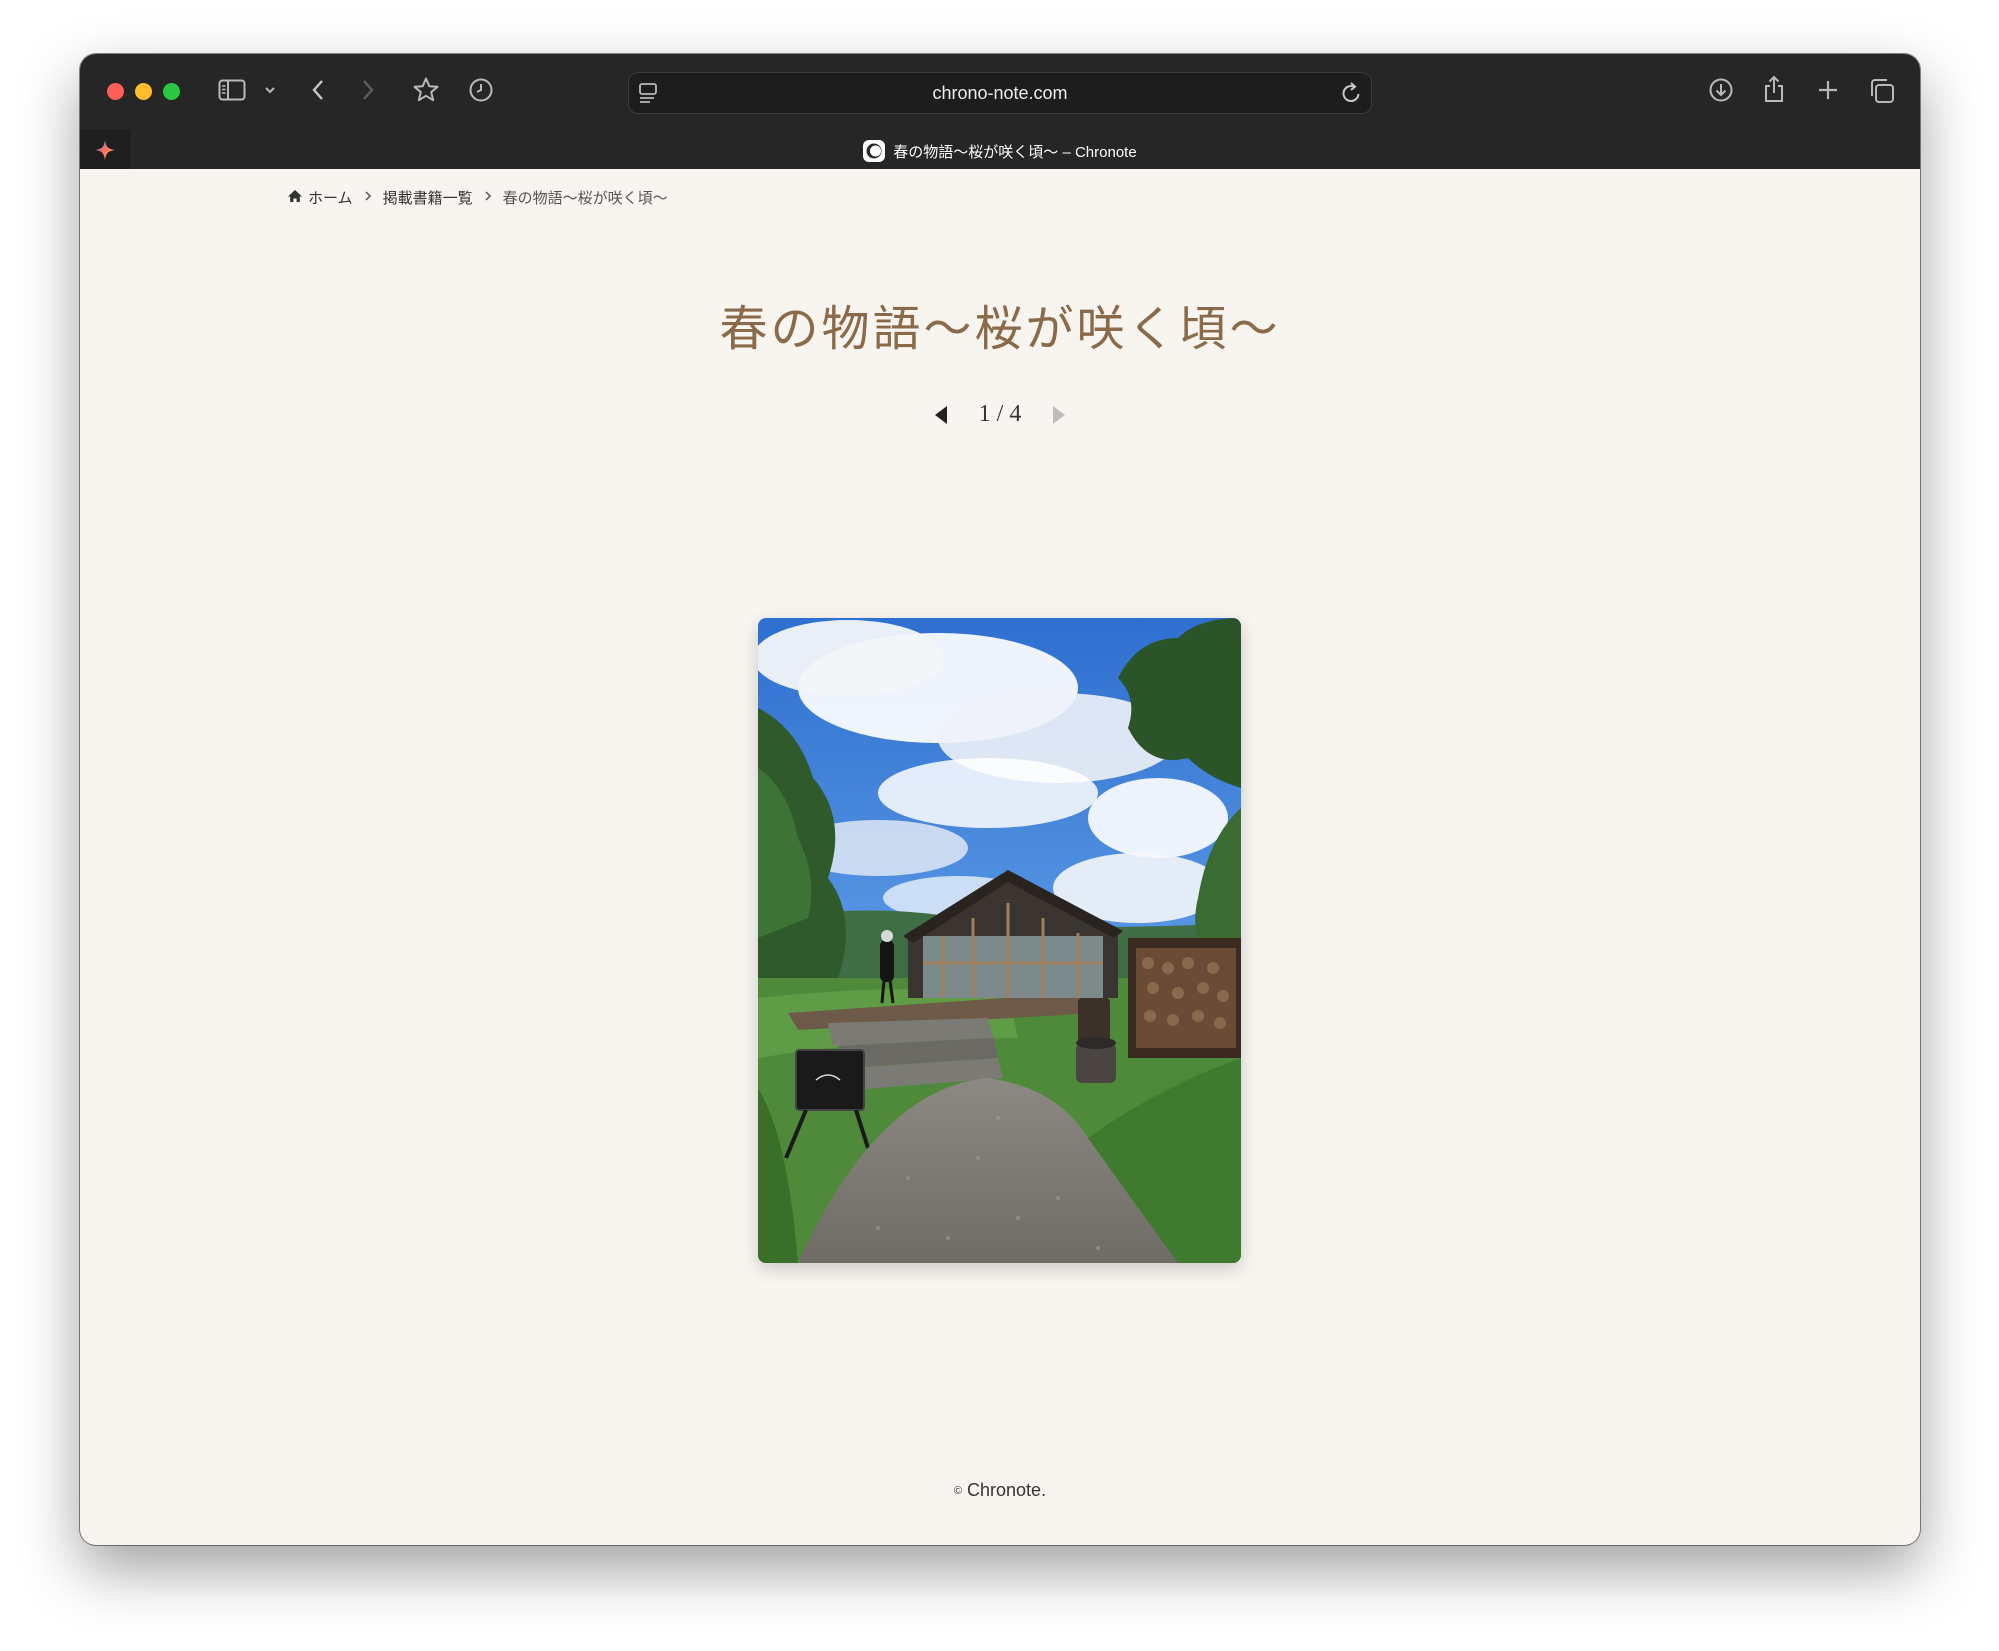 This screenshot has width=1999, height=1651. Describe the element at coordinates (1828, 90) in the screenshot. I see `new-tab-icon` at that location.